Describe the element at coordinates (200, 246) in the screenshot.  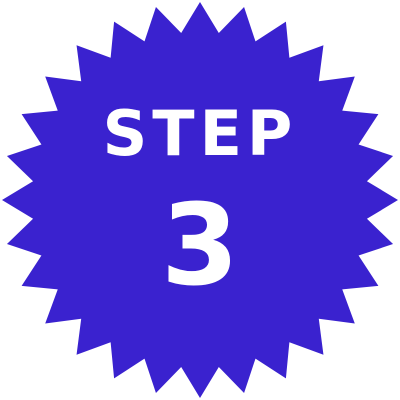
I see `badge-step-number: 3` at that location.